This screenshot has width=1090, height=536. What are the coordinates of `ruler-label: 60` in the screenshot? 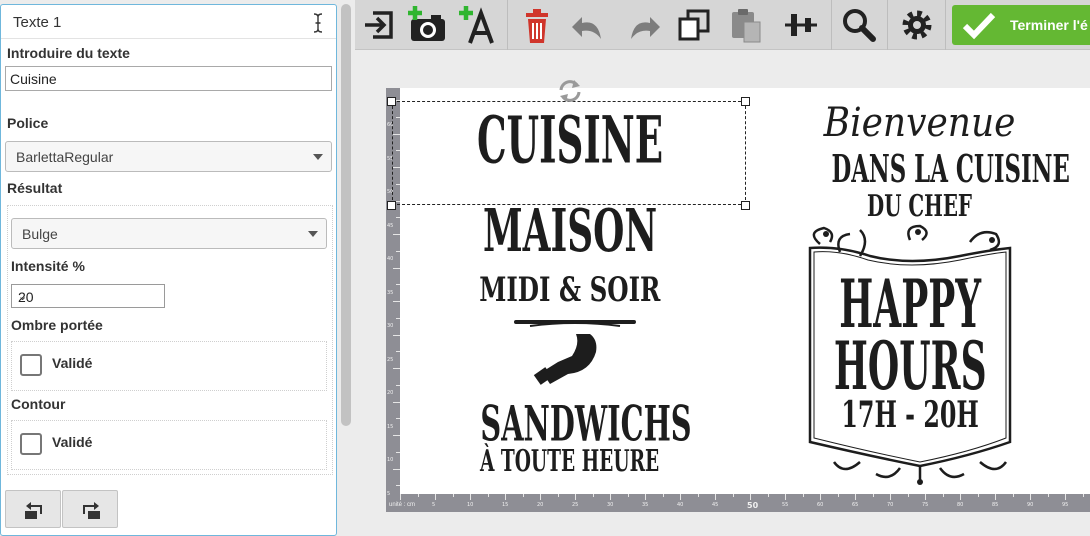 It's located at (820, 505).